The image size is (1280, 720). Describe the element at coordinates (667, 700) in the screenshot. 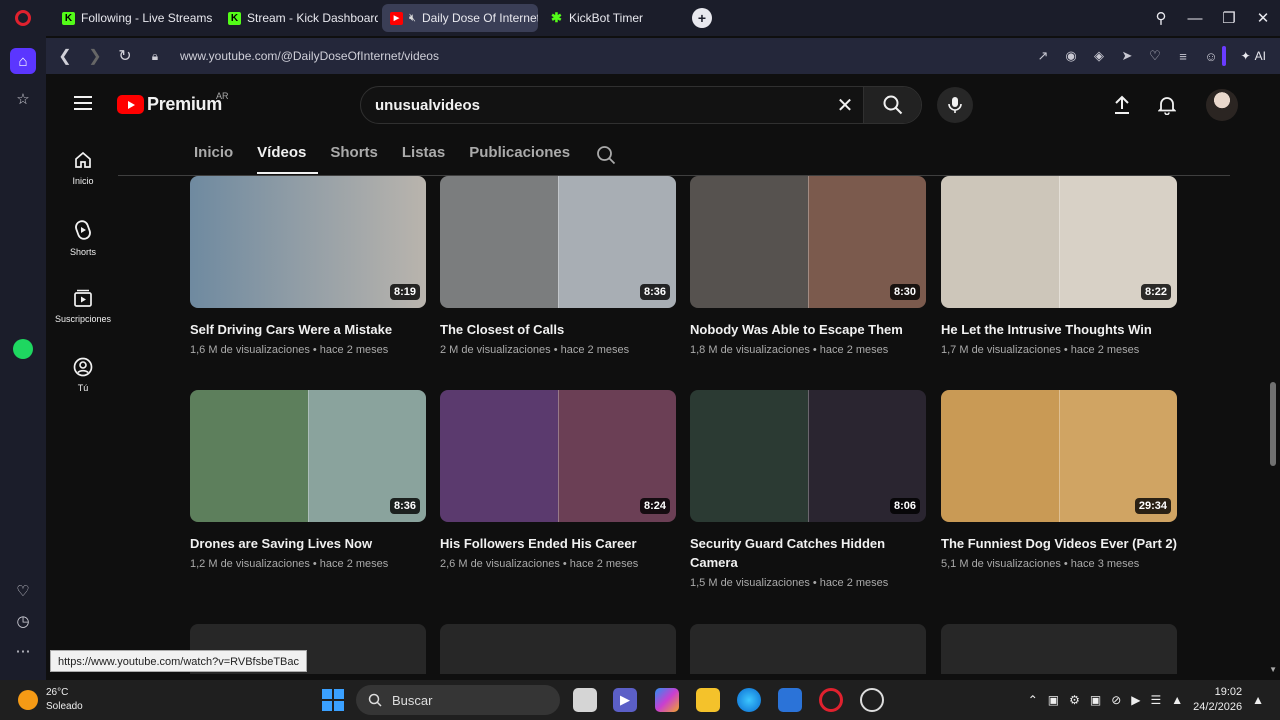

I see `copilot-icon` at that location.